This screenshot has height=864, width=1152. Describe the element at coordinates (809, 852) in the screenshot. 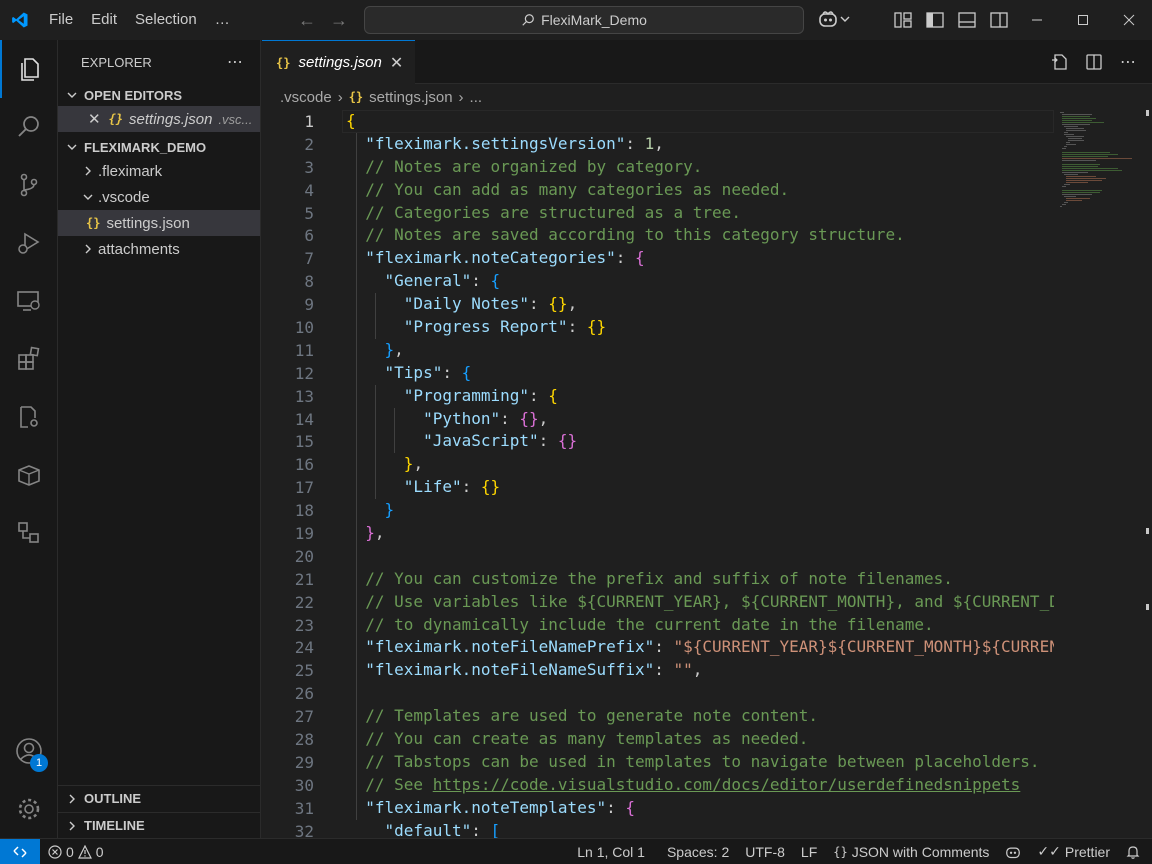

I see `end-of-line: LF` at that location.